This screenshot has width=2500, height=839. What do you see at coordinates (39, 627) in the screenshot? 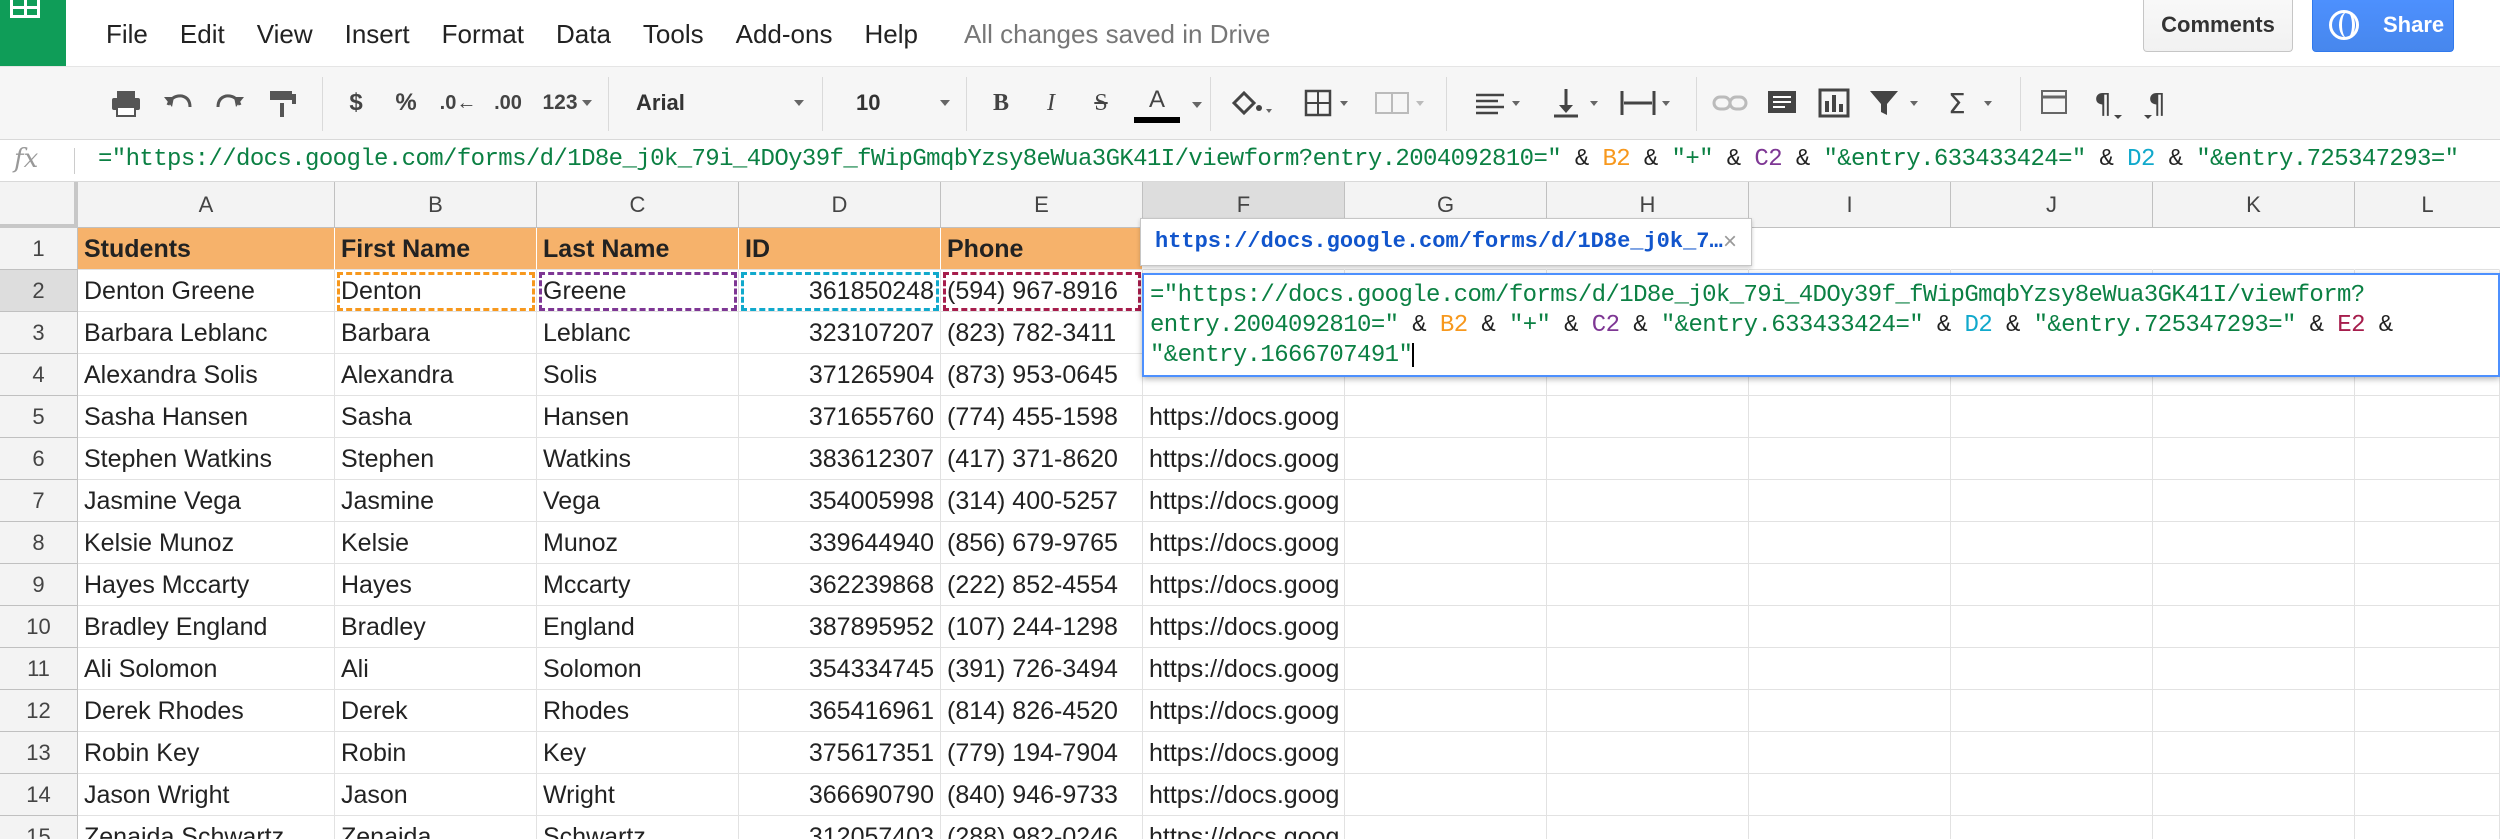
I see `row-header: 10` at bounding box center [39, 627].